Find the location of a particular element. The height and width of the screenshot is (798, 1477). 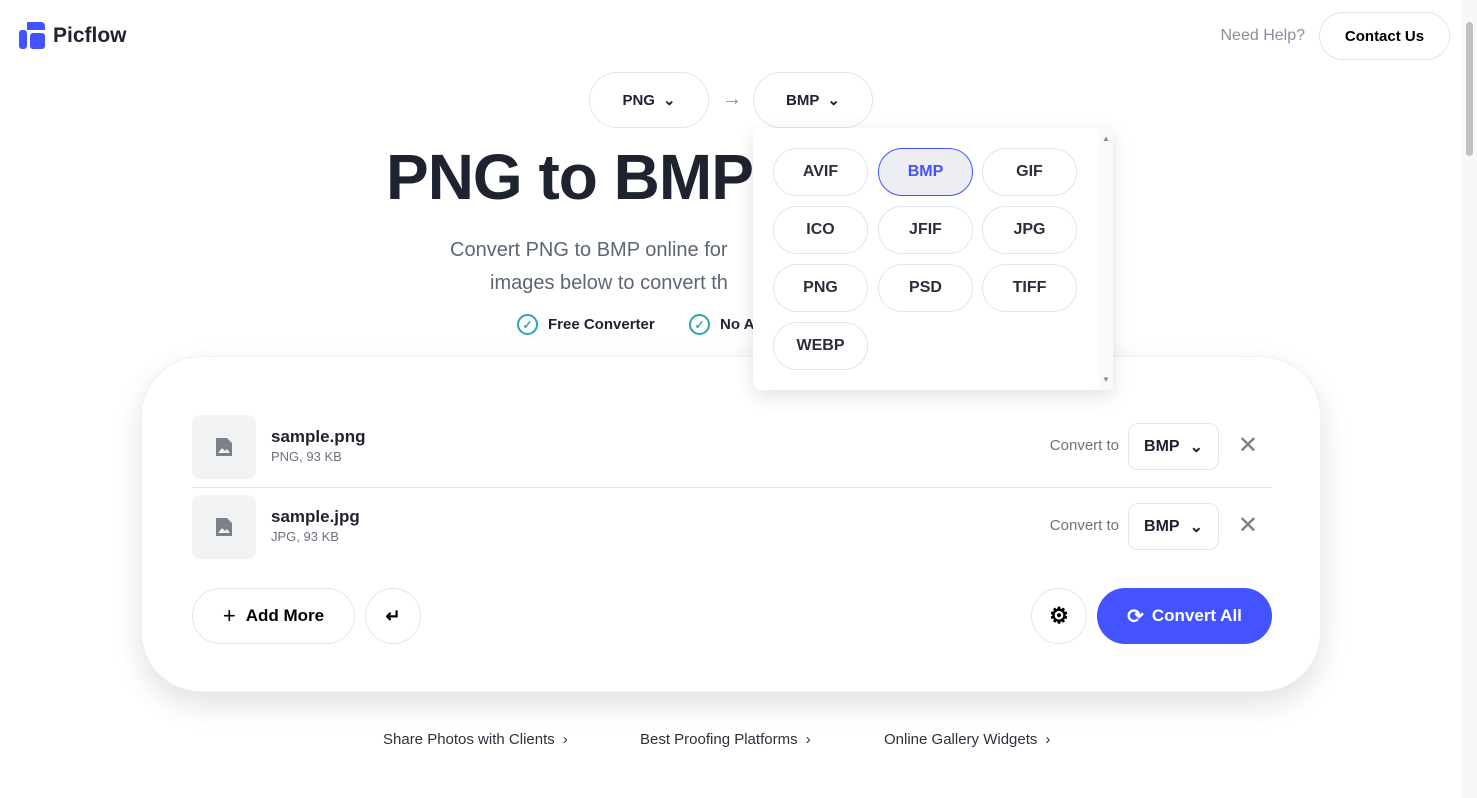

feature-item: ✓ Free Converter is located at coordinates (586, 324).